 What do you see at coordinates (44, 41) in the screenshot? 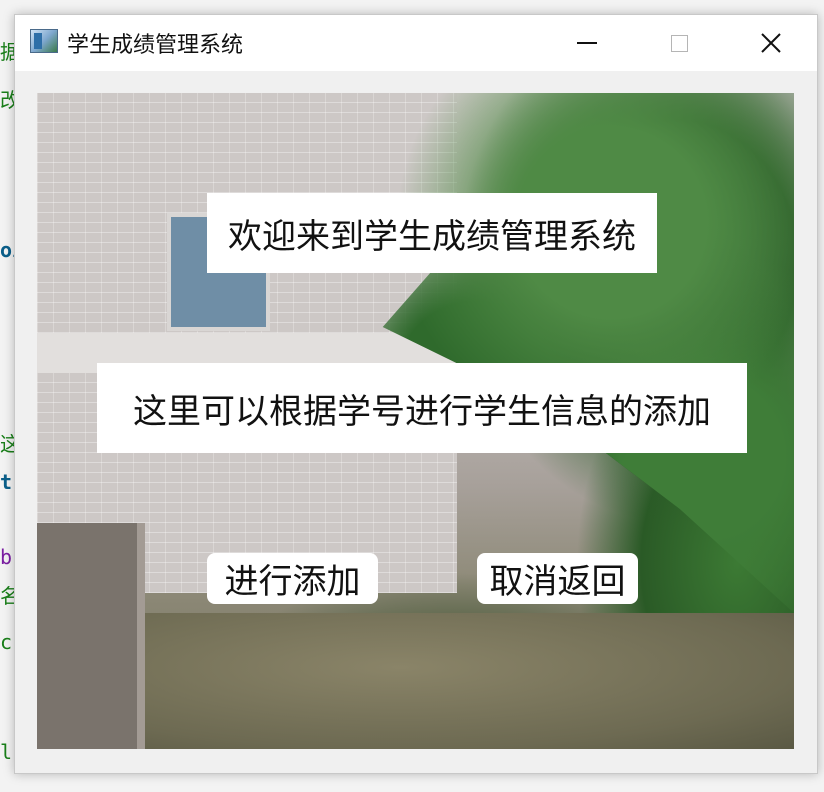
I see `app-window-icon` at bounding box center [44, 41].